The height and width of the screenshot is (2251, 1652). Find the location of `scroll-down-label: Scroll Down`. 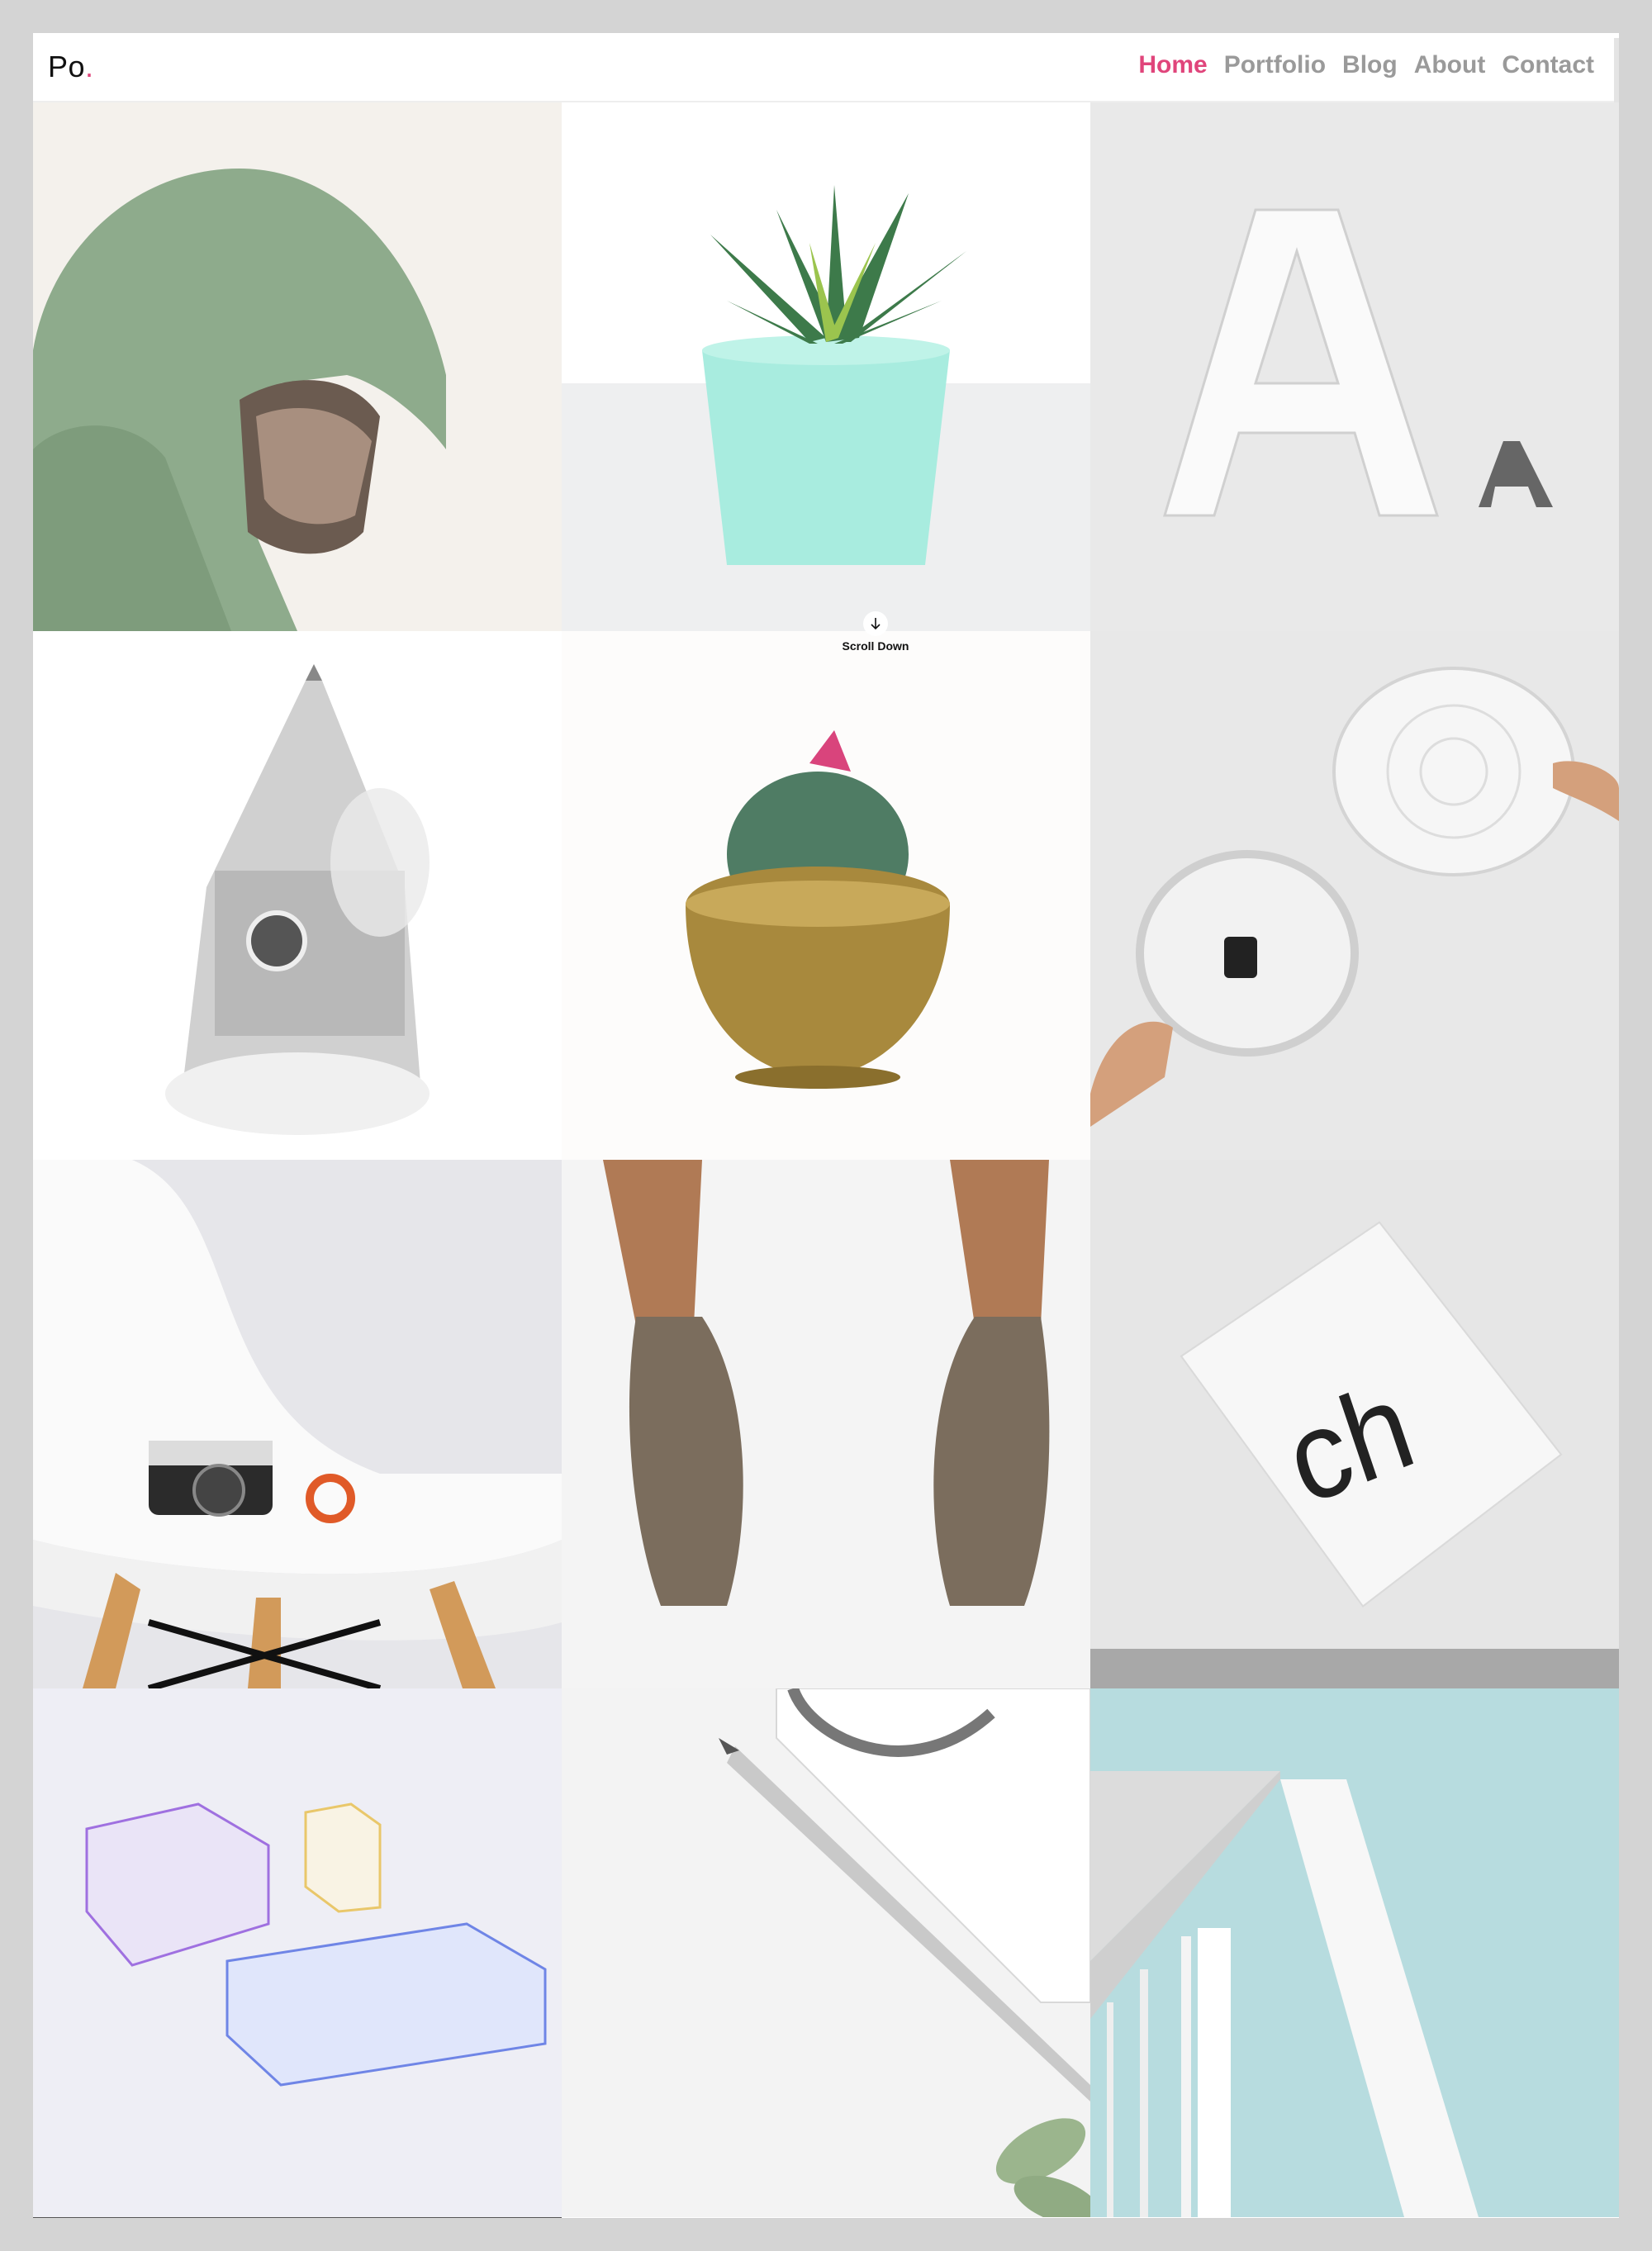

scroll-down-label: Scroll Down is located at coordinates (875, 646).